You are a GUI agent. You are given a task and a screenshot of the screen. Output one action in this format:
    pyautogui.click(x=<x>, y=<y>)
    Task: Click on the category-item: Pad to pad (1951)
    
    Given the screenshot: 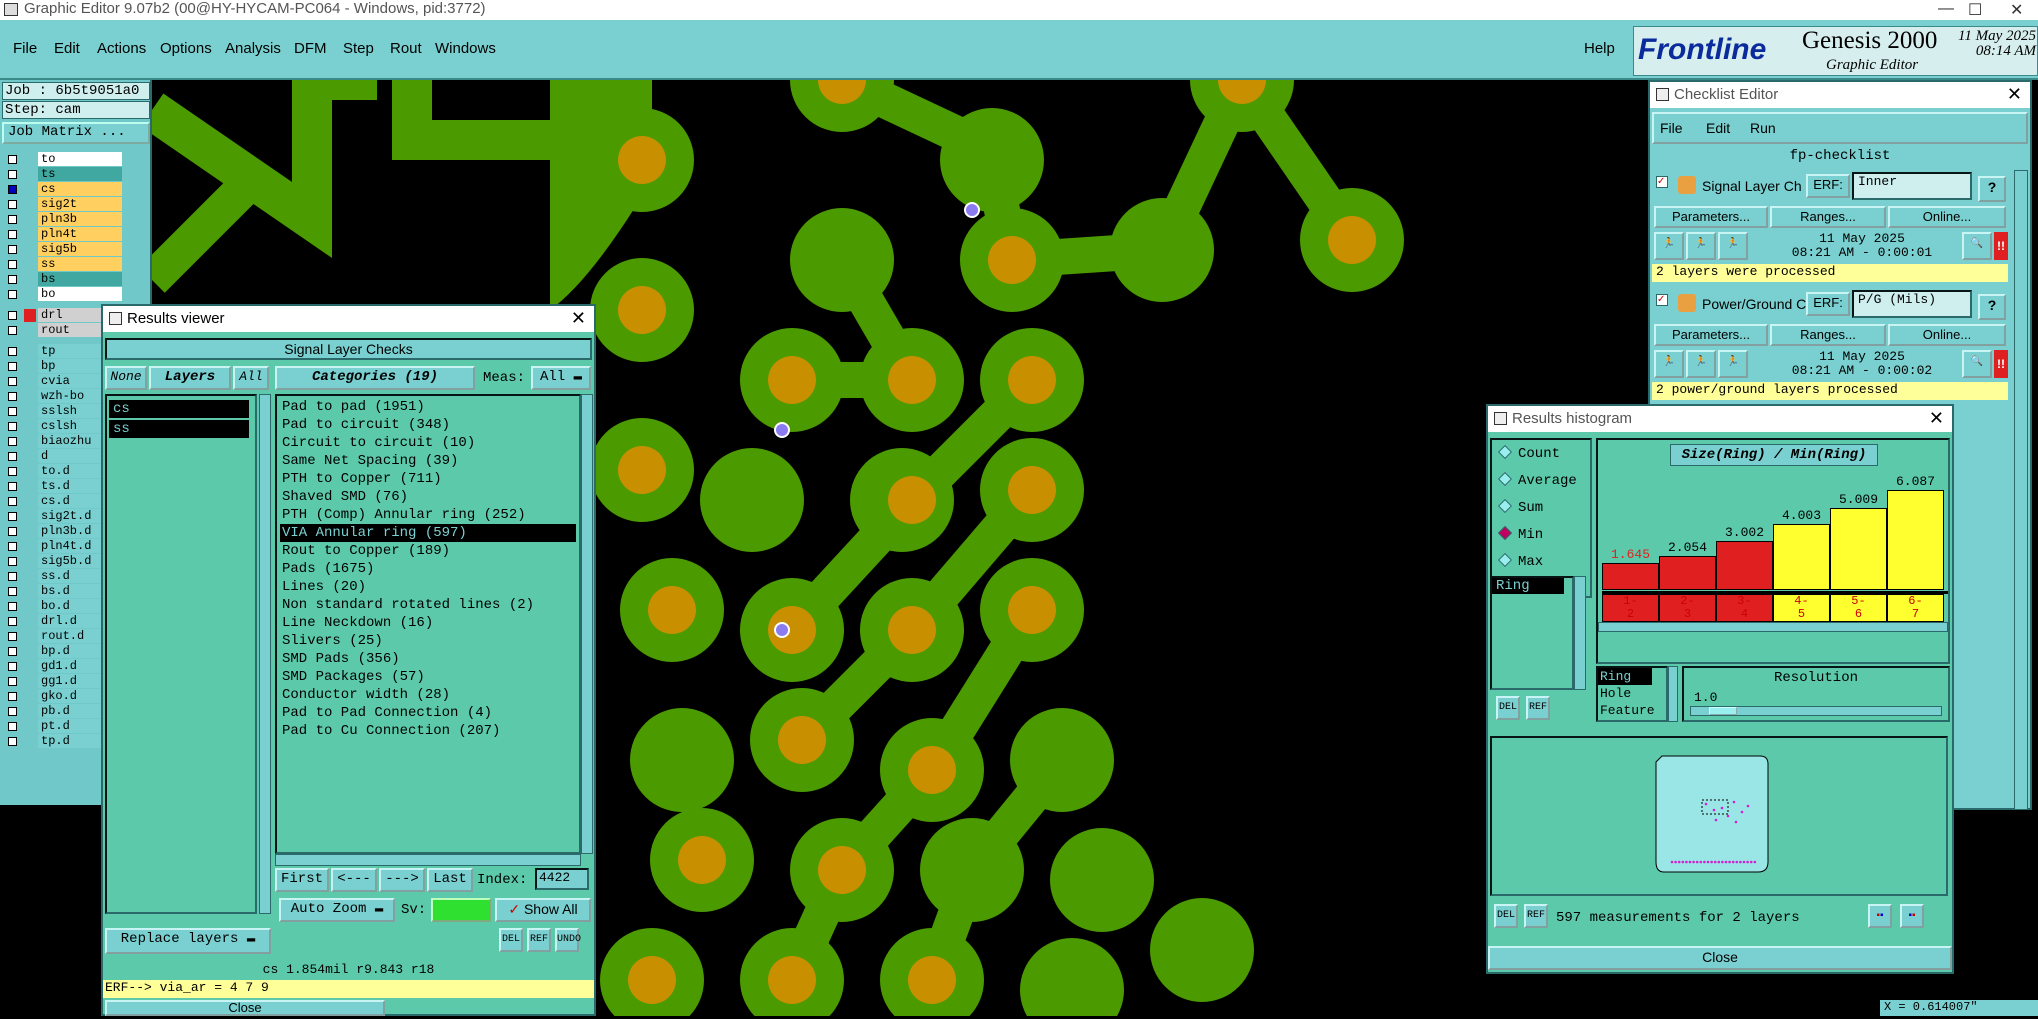 What is the action you would take?
    pyautogui.click(x=428, y=407)
    